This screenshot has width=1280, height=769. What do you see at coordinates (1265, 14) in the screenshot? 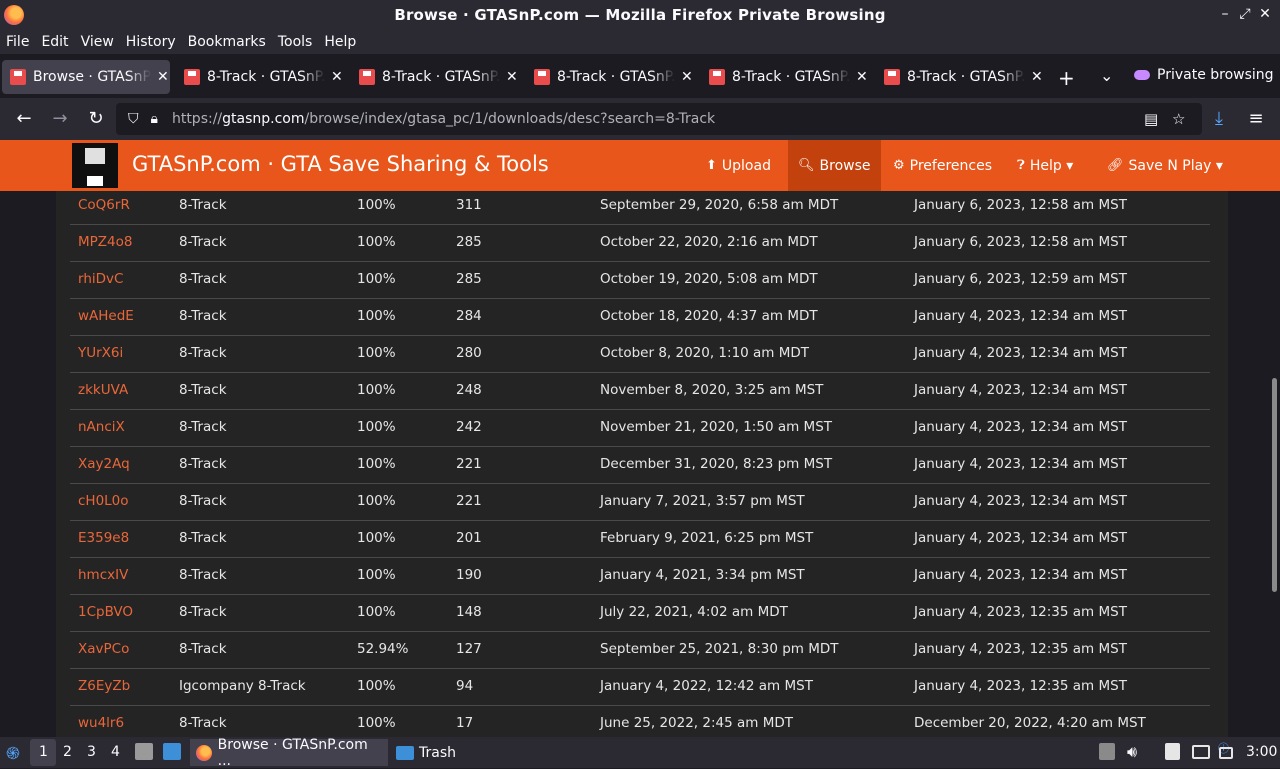
I see `close-window-button: ✕` at bounding box center [1265, 14].